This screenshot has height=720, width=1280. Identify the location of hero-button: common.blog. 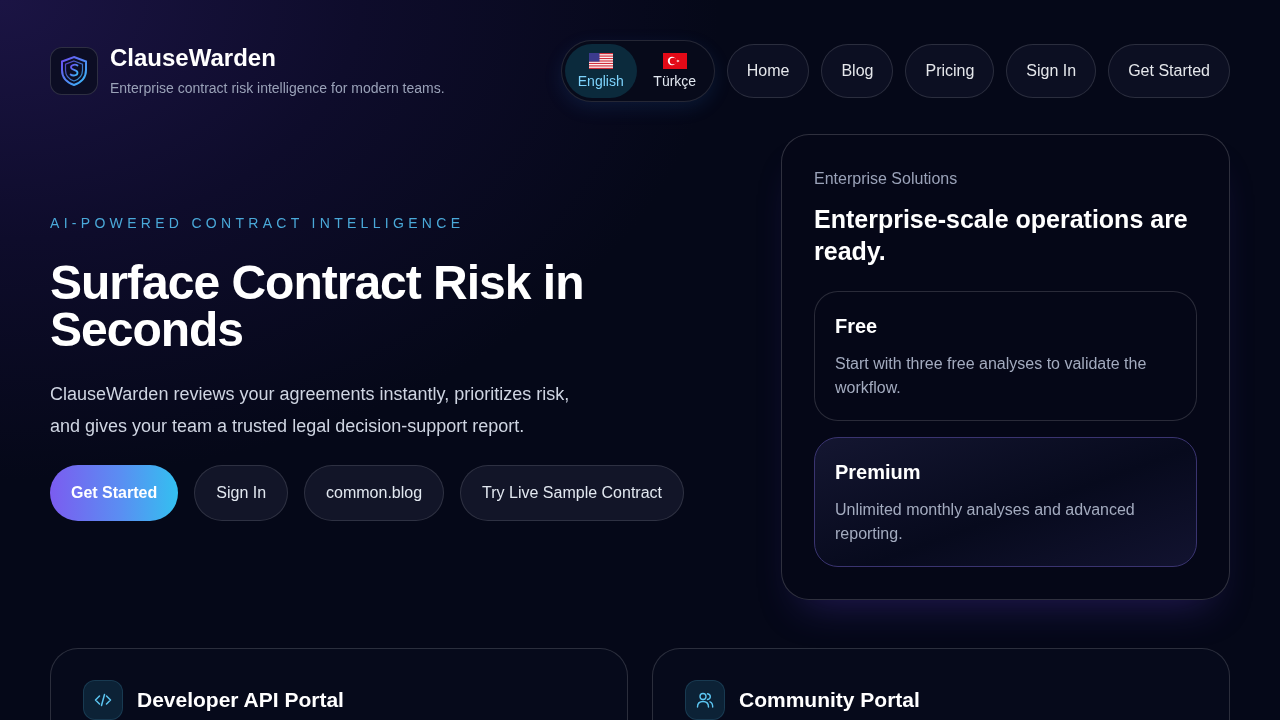
(374, 493).